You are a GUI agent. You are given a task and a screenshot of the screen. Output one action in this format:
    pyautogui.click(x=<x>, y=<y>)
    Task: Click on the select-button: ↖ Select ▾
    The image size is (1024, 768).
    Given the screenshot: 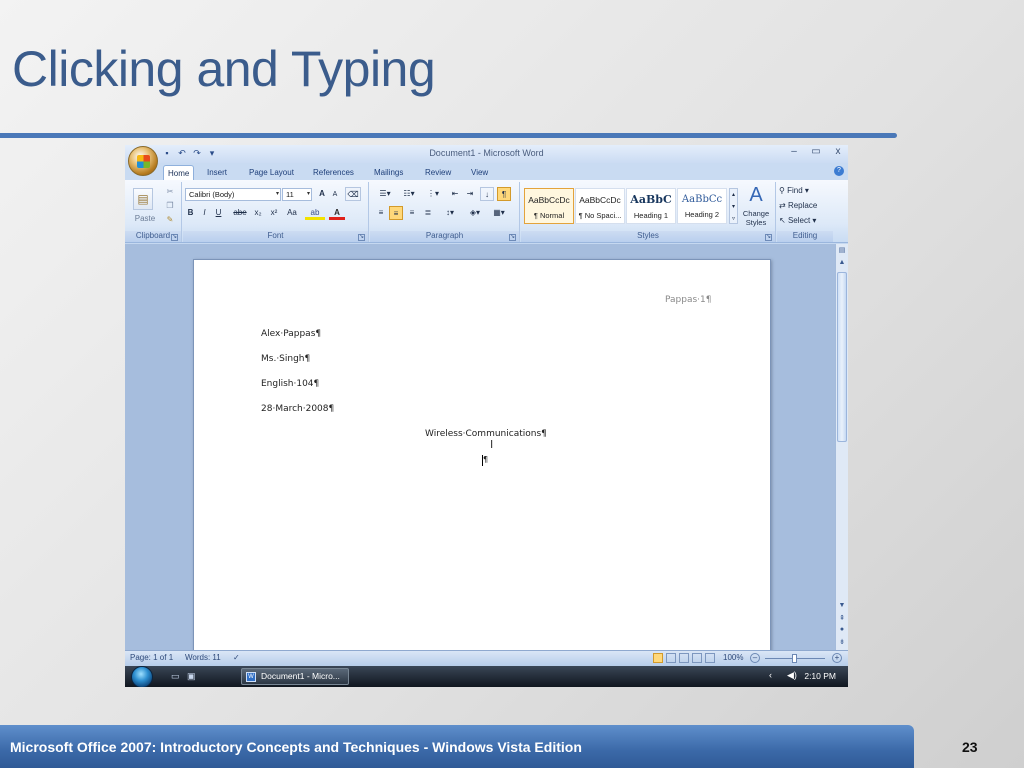 What is the action you would take?
    pyautogui.click(x=804, y=221)
    